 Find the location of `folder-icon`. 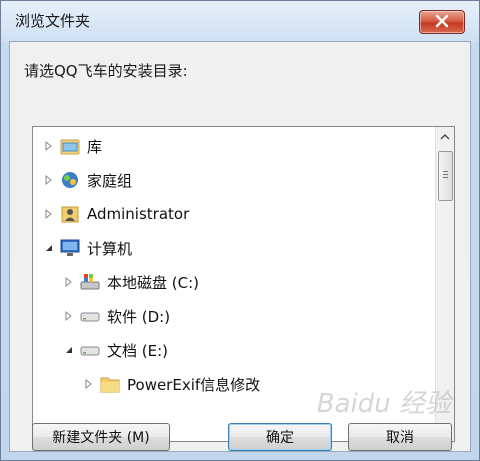

folder-icon is located at coordinates (110, 384).